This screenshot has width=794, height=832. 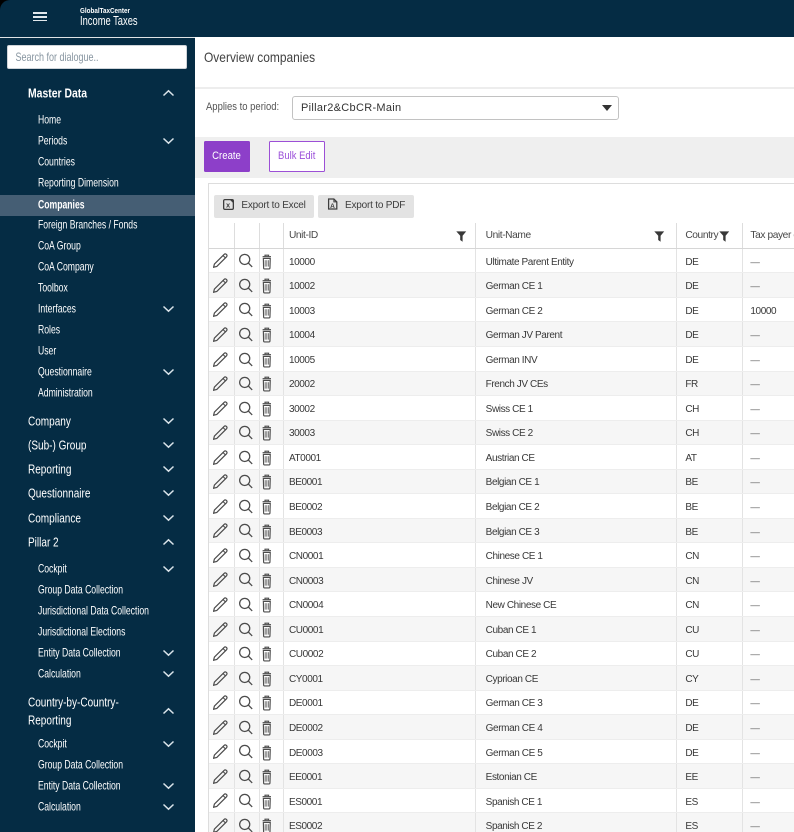 What do you see at coordinates (332, 206) in the screenshot?
I see `svg-text: A` at bounding box center [332, 206].